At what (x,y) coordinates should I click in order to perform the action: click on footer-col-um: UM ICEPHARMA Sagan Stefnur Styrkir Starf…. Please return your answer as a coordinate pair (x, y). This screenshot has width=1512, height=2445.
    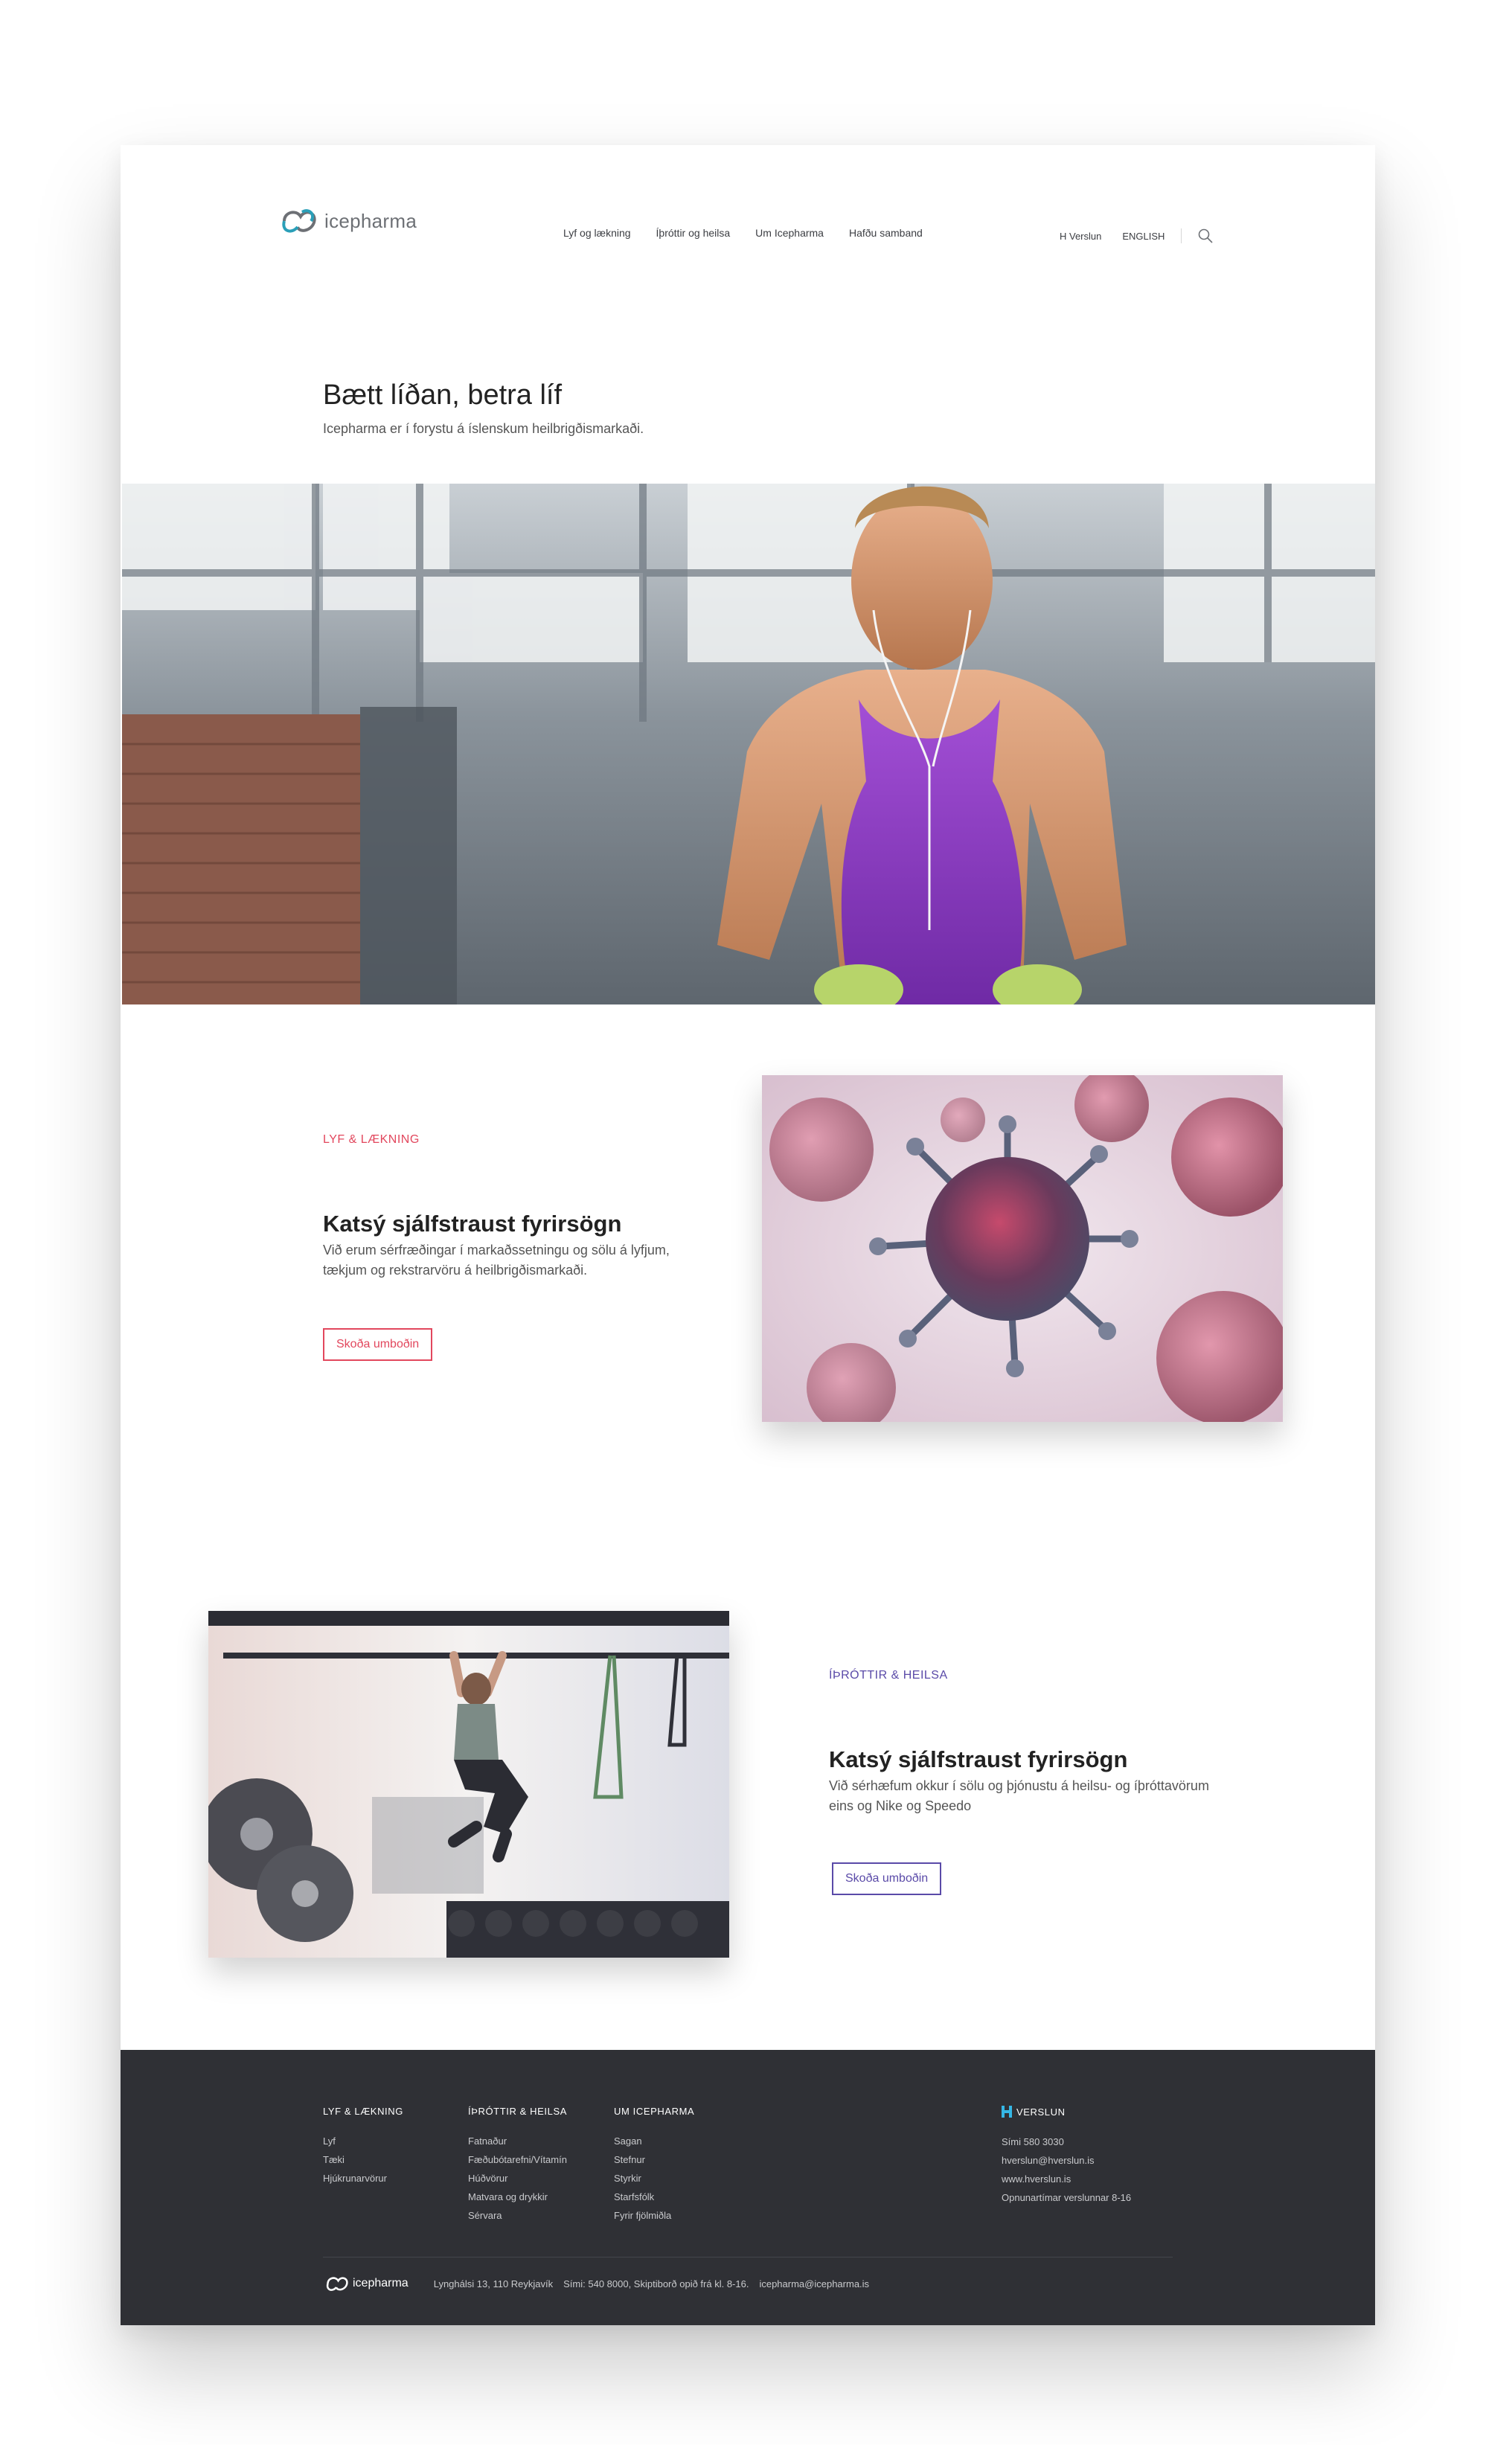
    Looking at the image, I should click on (654, 2165).